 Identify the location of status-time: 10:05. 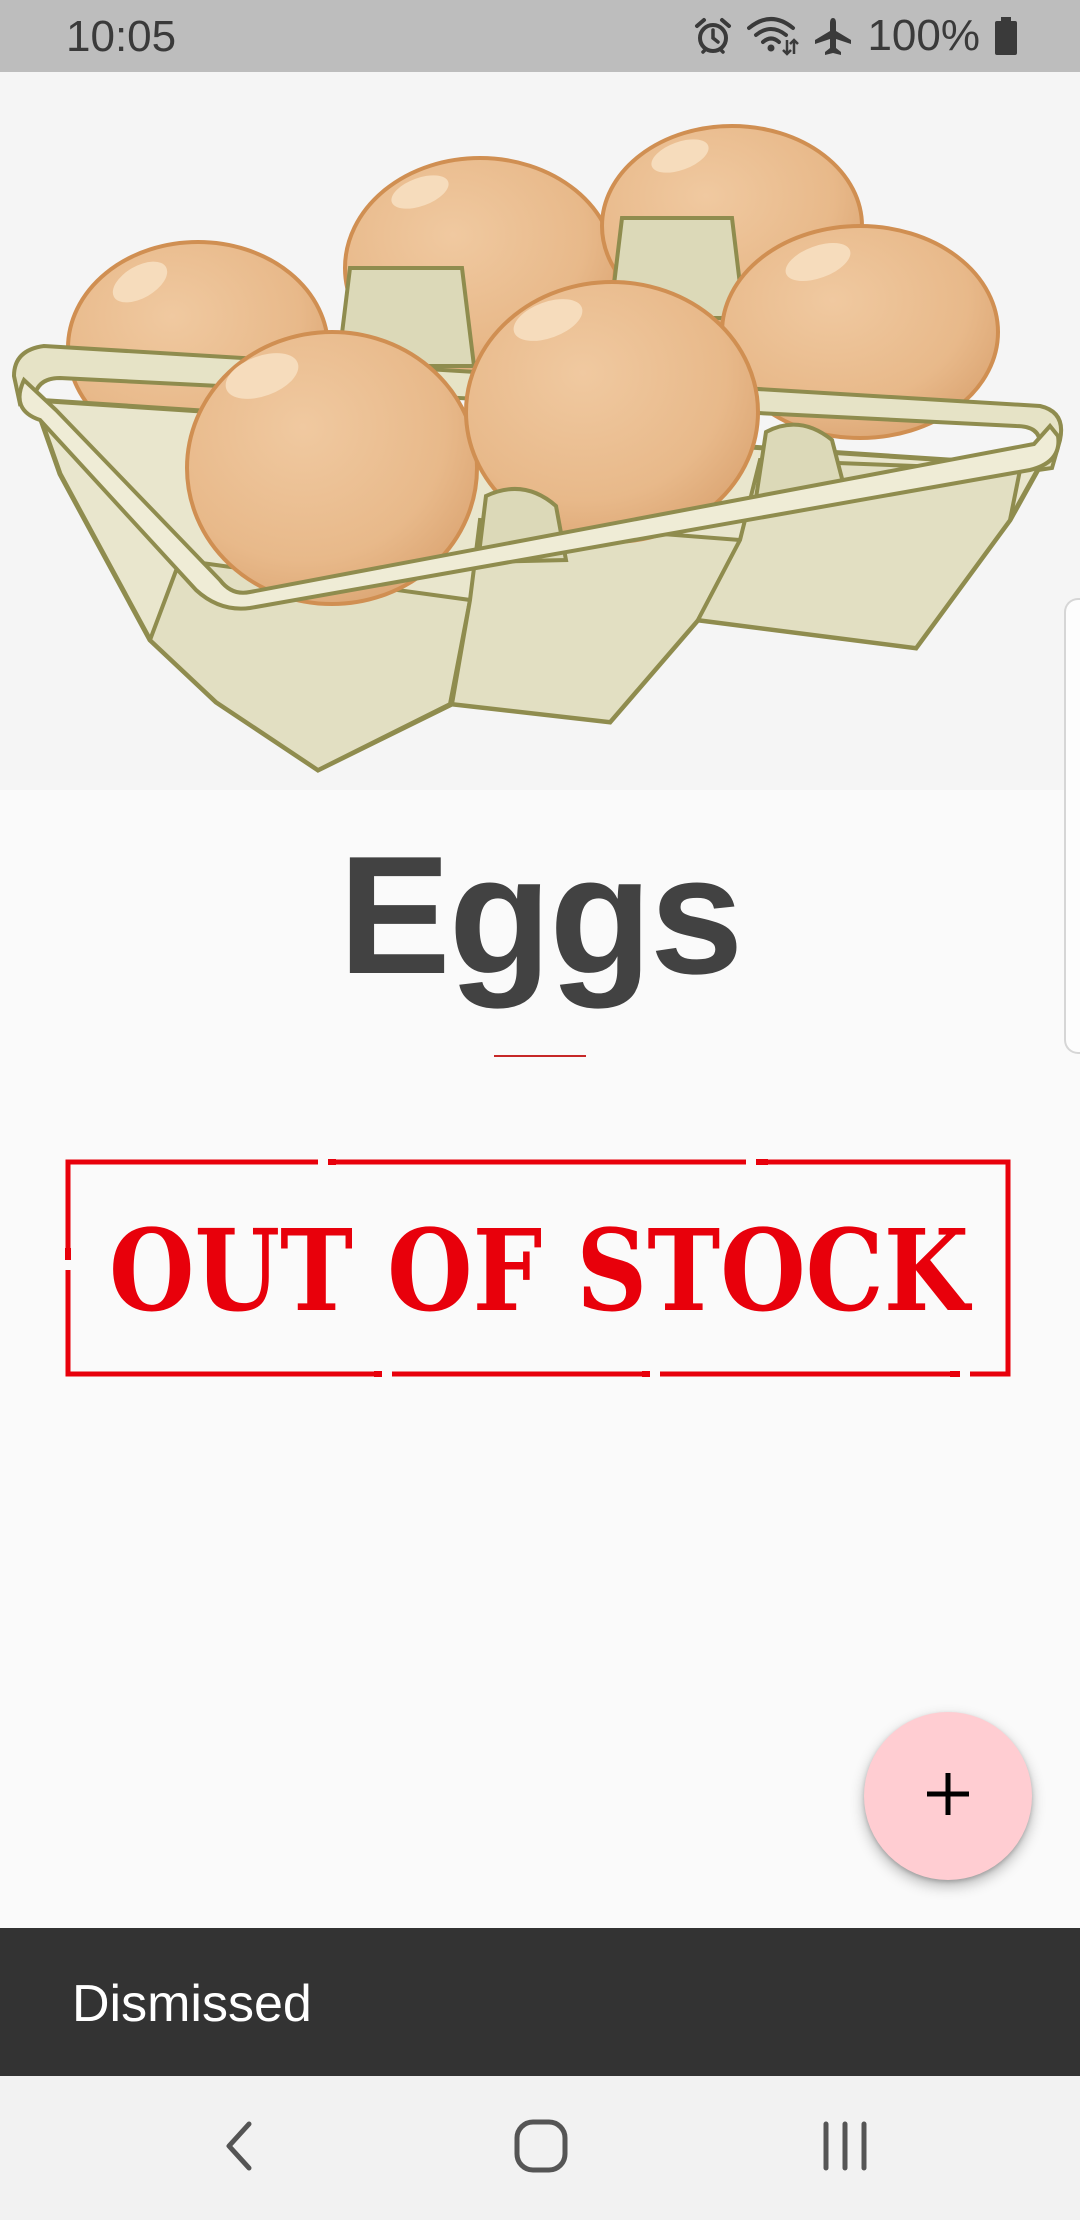
(121, 36).